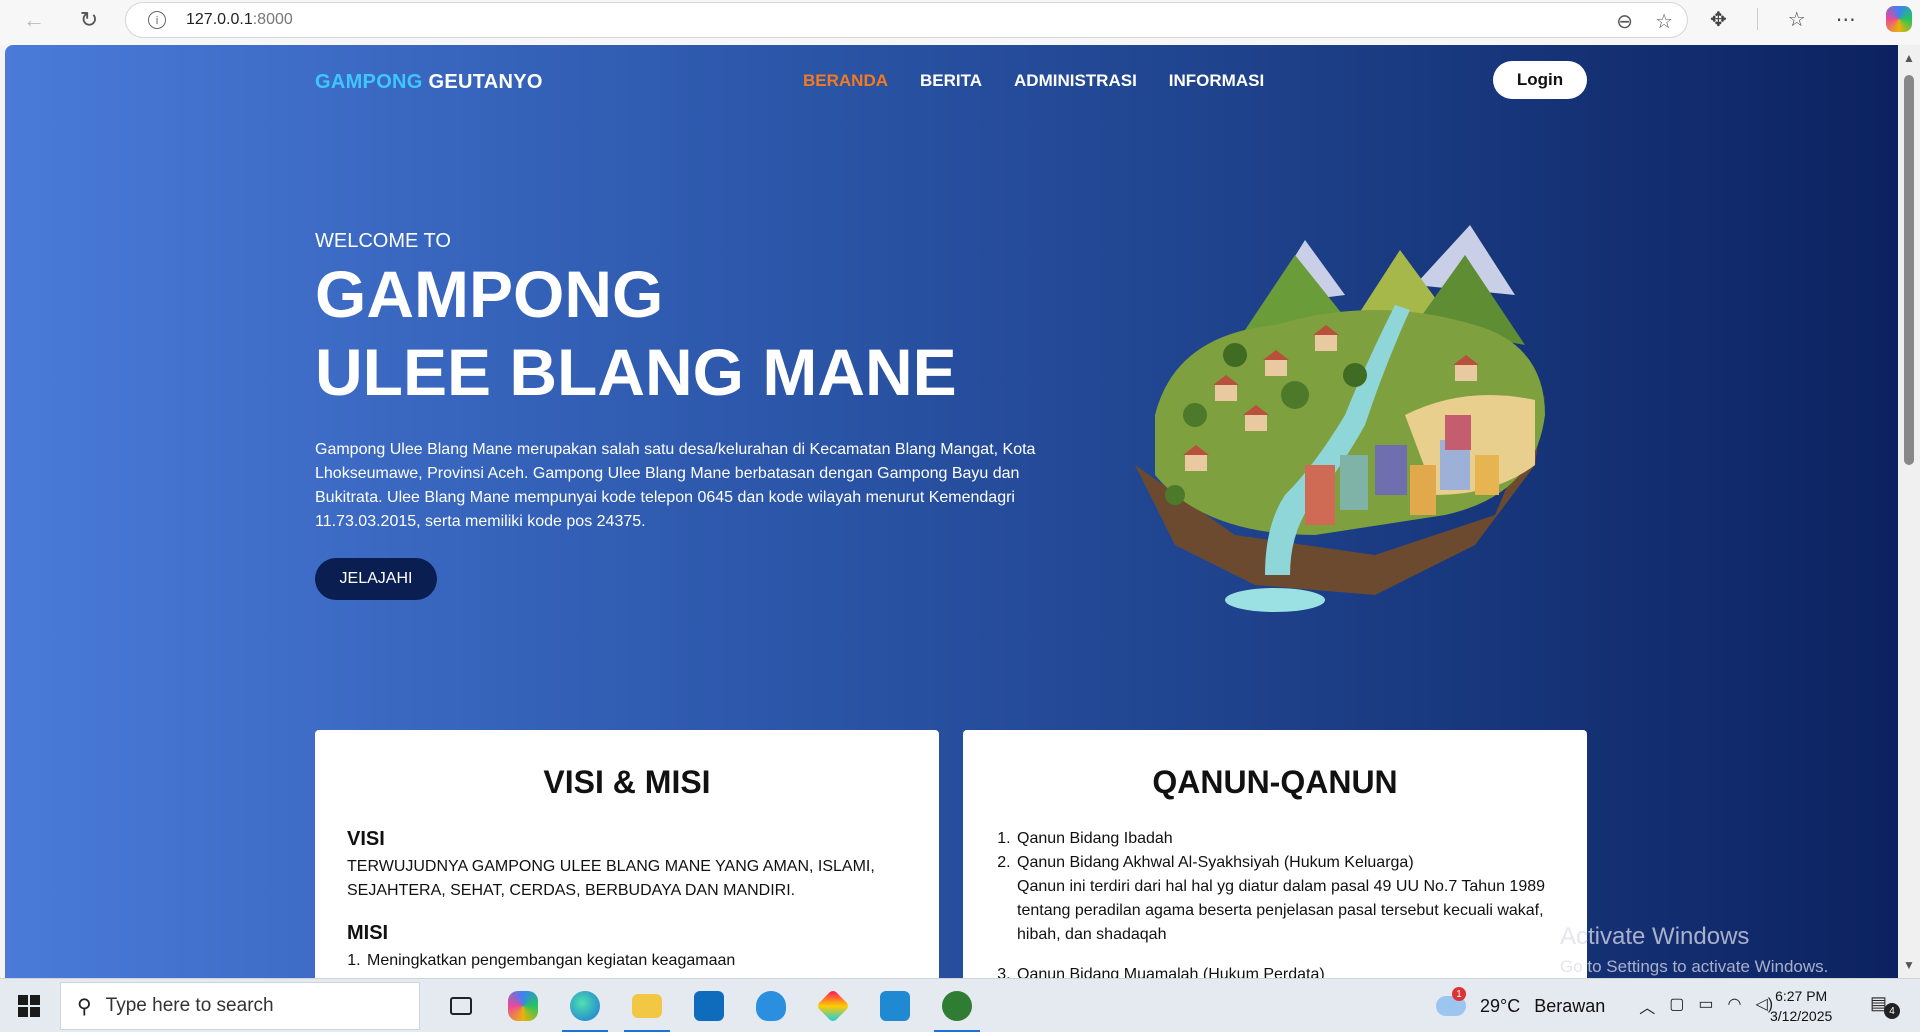 This screenshot has height=1032, width=1920. What do you see at coordinates (219, 19) in the screenshot?
I see `url-host: 127.0.0.1` at bounding box center [219, 19].